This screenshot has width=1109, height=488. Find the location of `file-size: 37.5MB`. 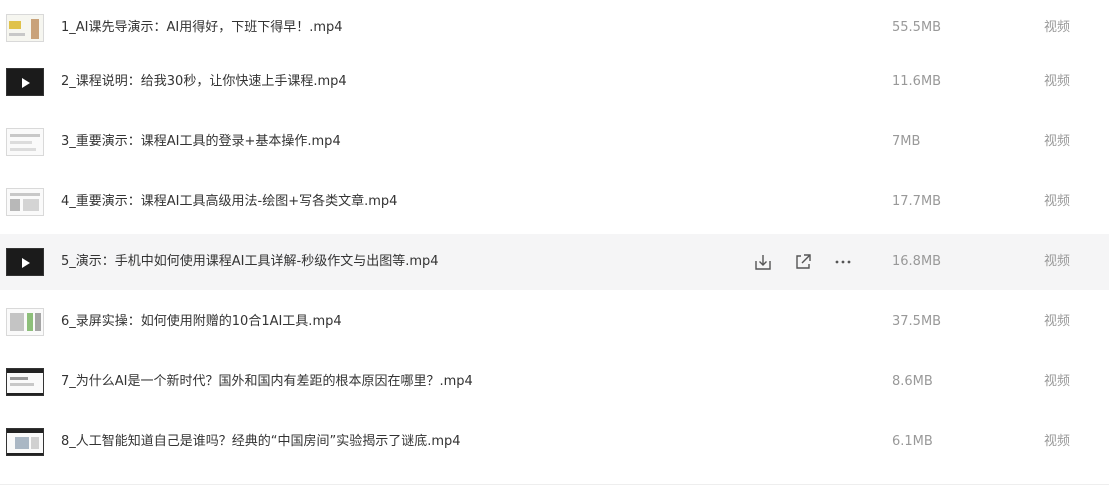

file-size: 37.5MB is located at coordinates (917, 321).